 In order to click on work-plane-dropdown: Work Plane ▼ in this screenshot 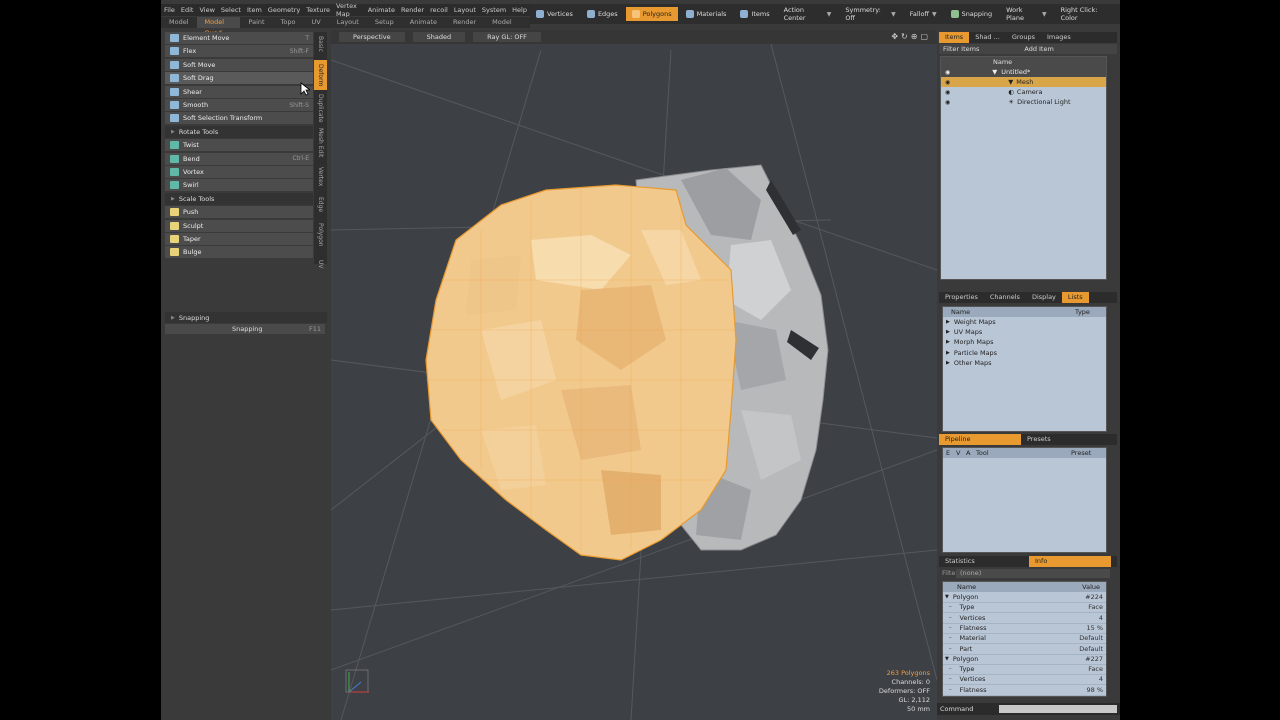, I will do `click(1026, 14)`.